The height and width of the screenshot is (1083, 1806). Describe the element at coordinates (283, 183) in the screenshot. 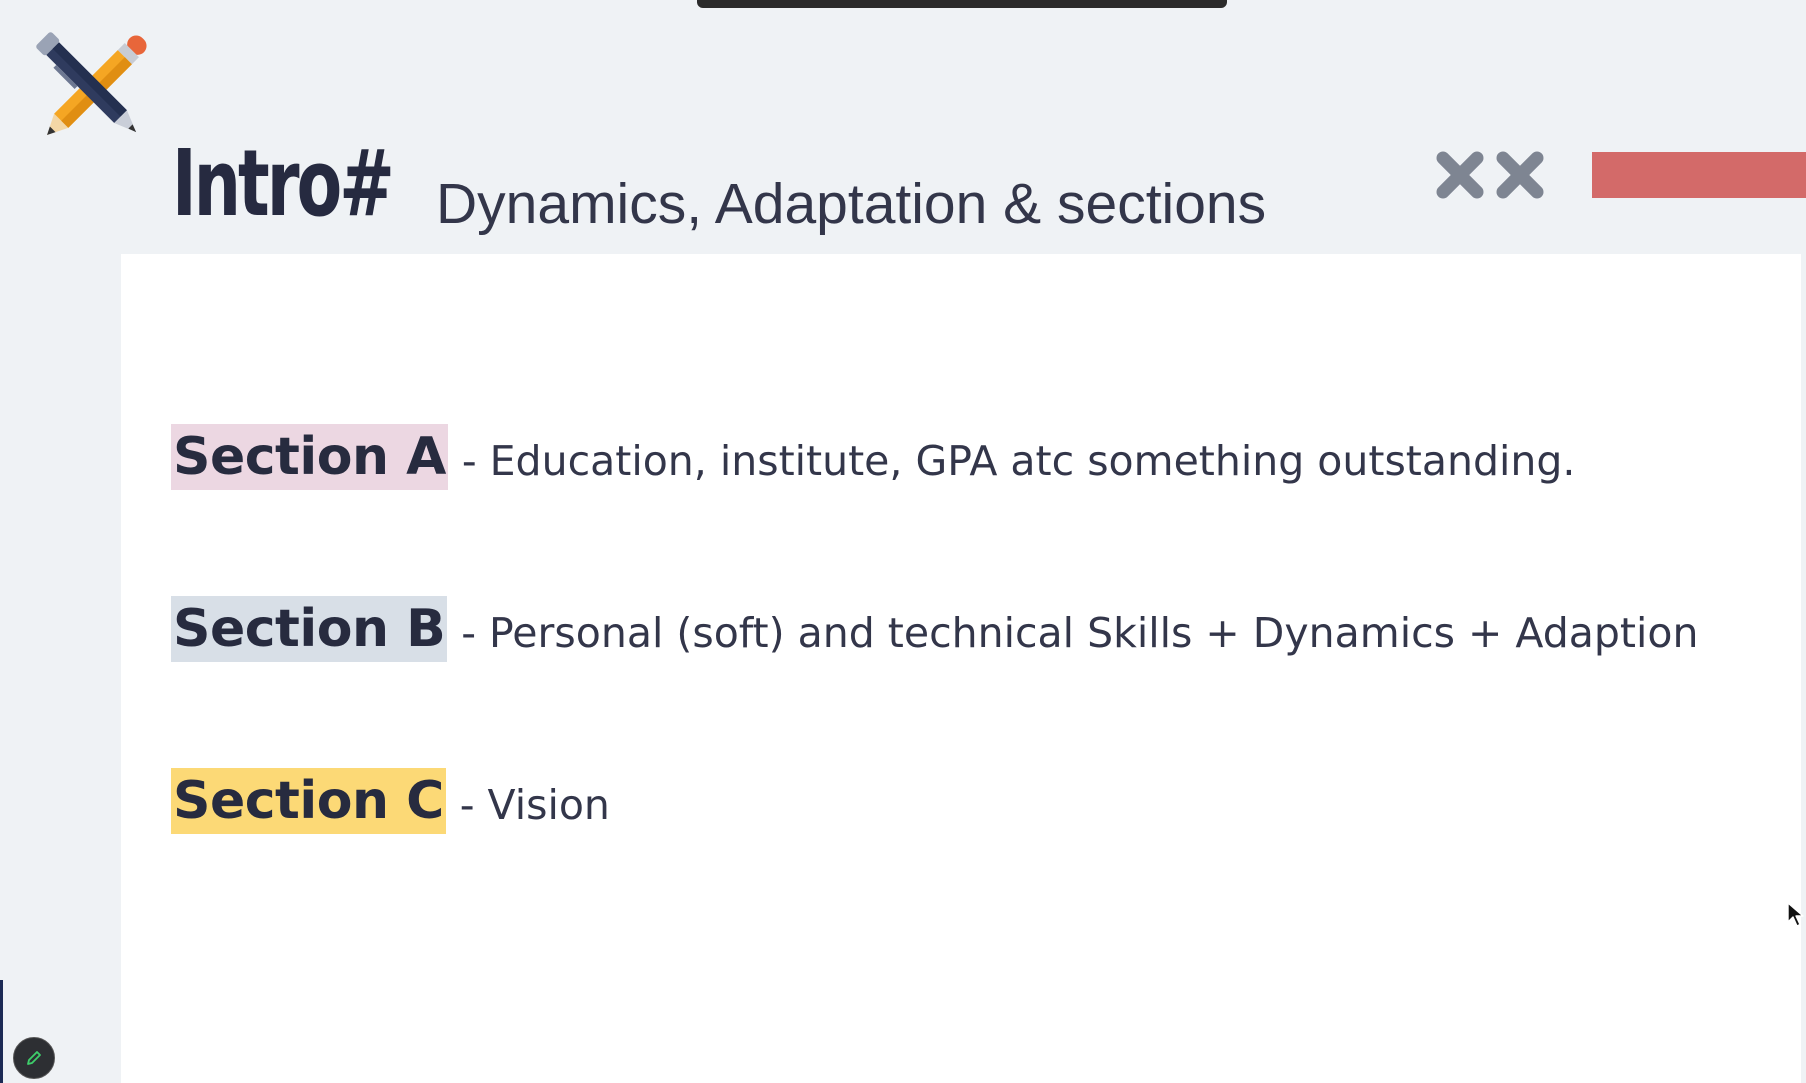

I see `slide-title: Intro#` at that location.